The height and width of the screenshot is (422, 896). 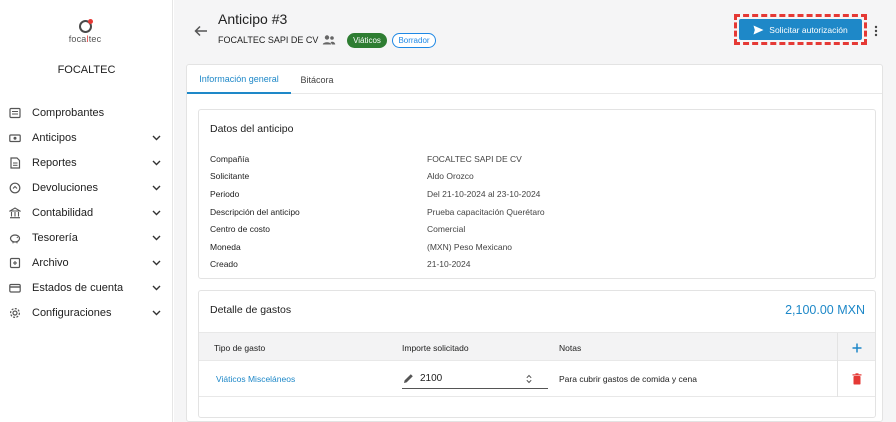 What do you see at coordinates (14, 187) in the screenshot?
I see `refund-icon` at bounding box center [14, 187].